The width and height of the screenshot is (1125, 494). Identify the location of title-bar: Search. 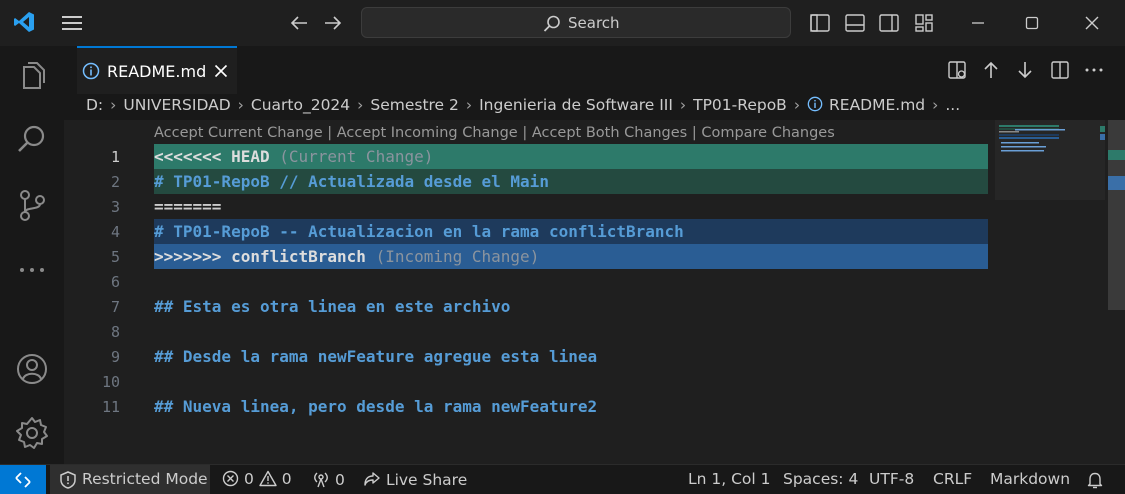
(562, 23).